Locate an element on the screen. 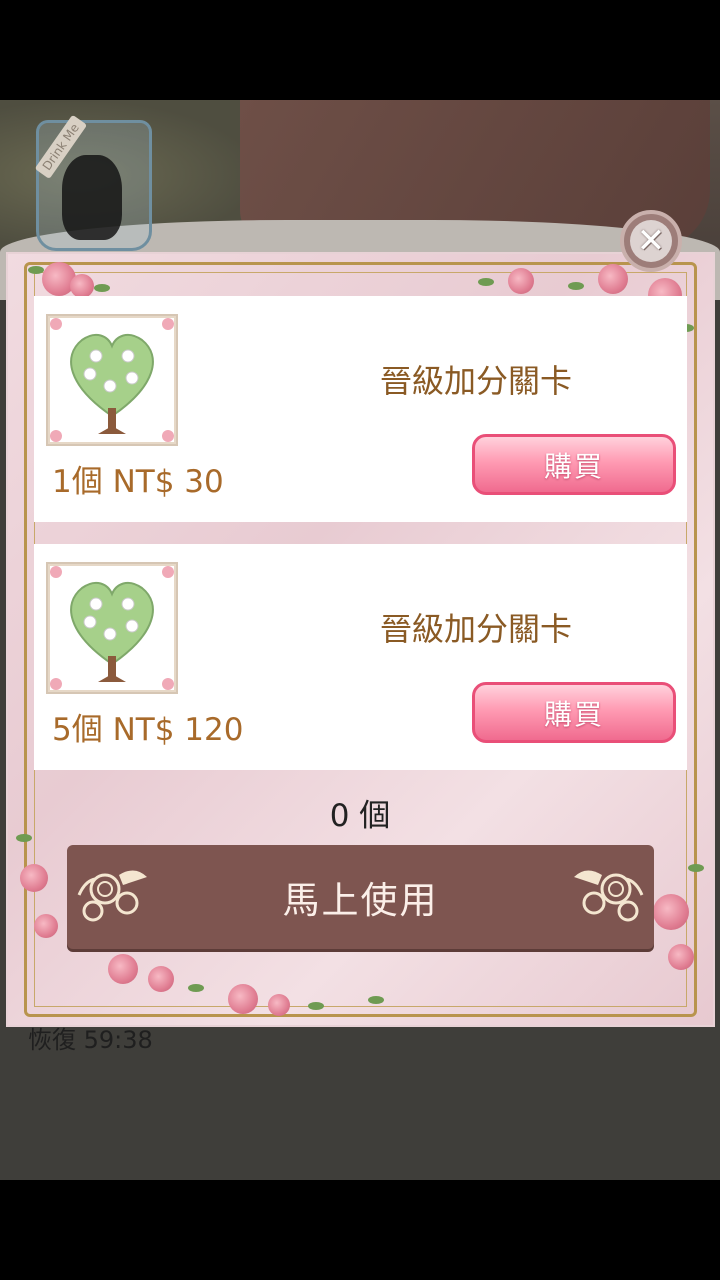 The image size is (720, 1280). character-silhouette is located at coordinates (92, 197).